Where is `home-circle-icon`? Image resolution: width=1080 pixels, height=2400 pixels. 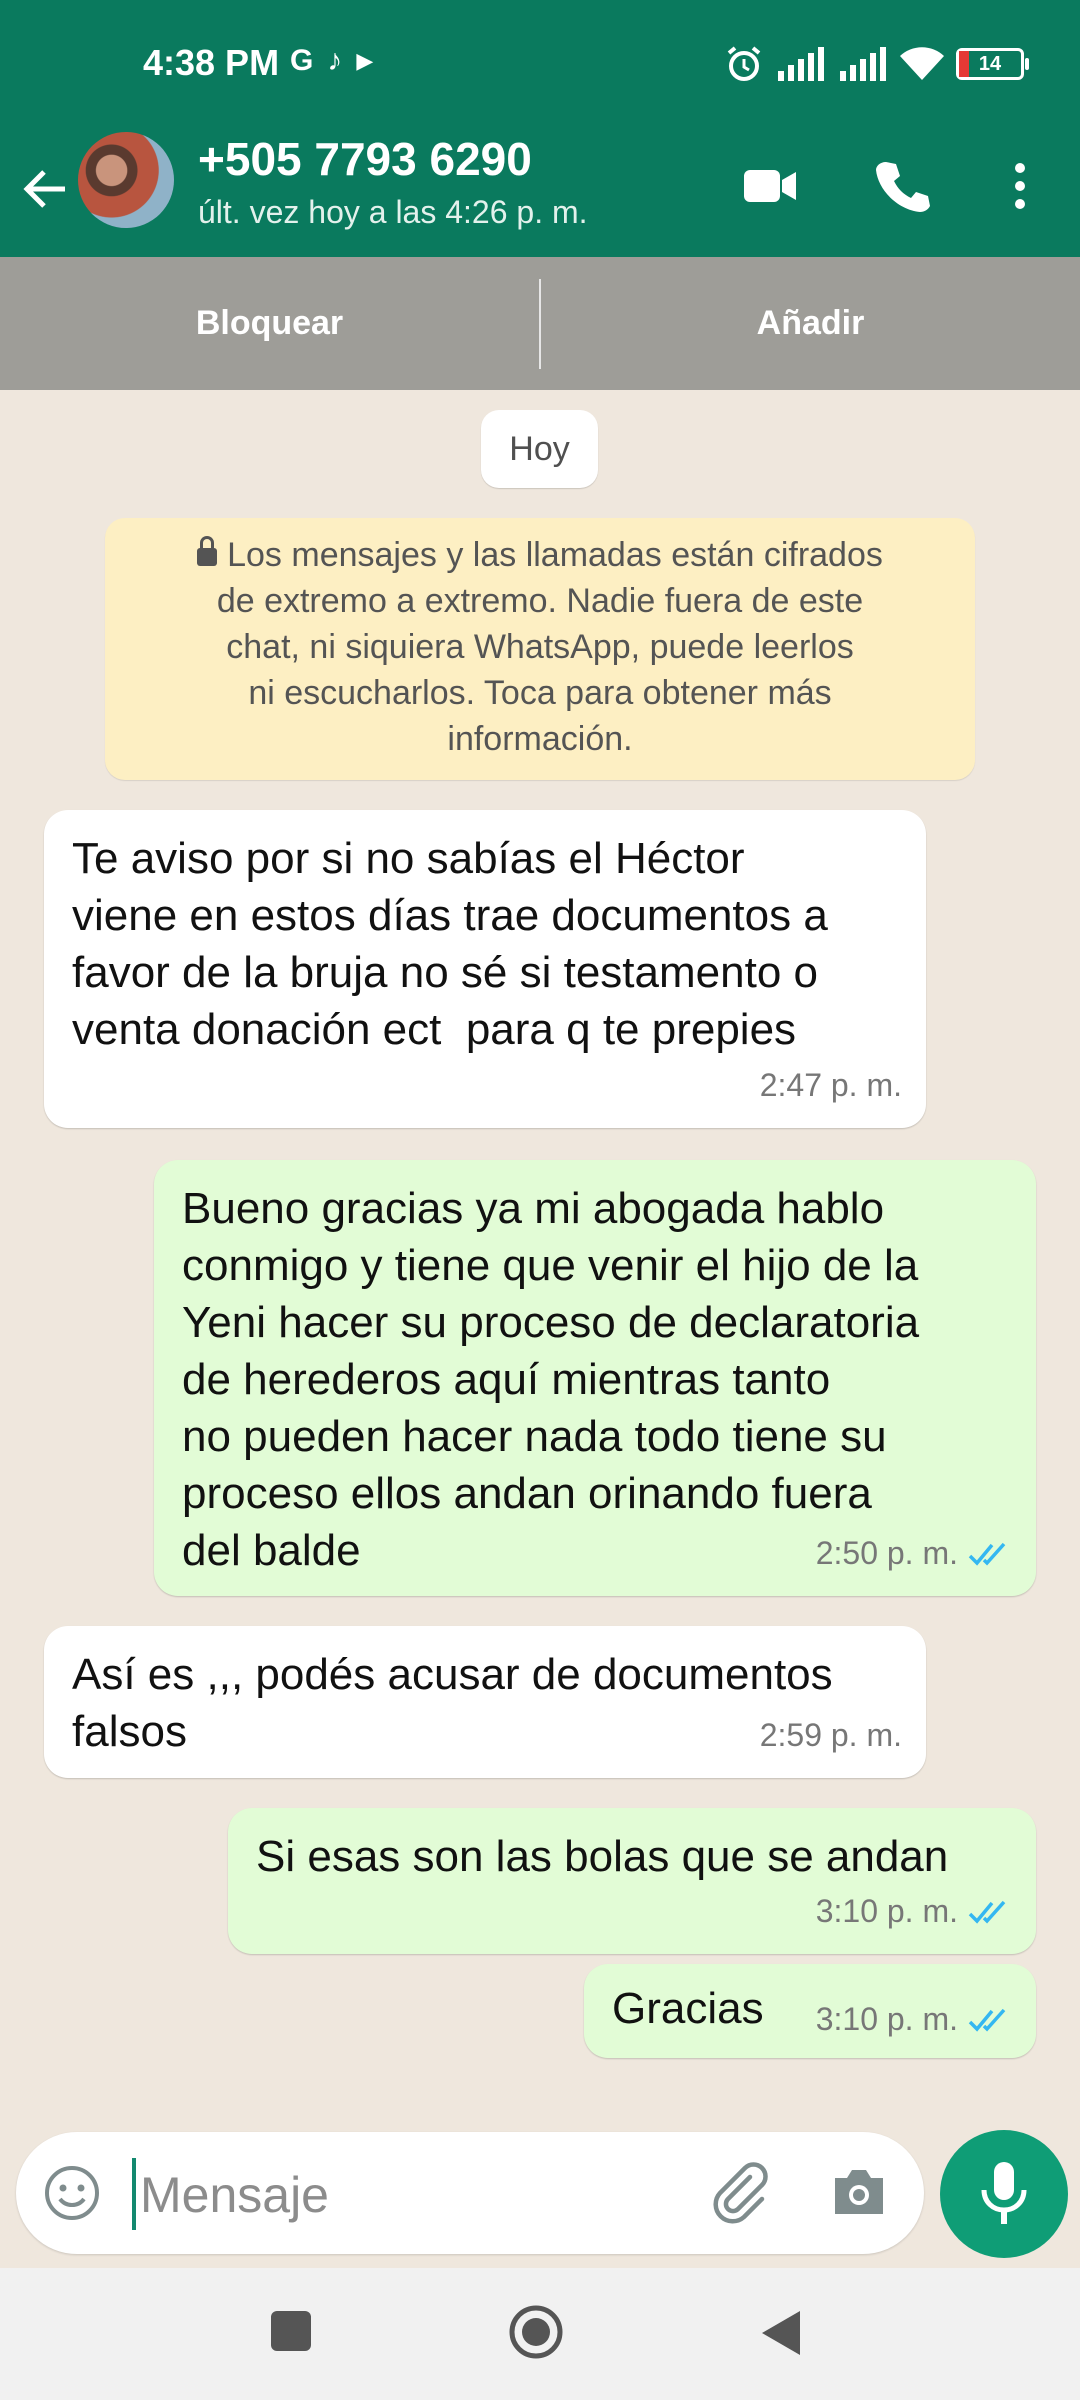
home-circle-icon is located at coordinates (536, 2332).